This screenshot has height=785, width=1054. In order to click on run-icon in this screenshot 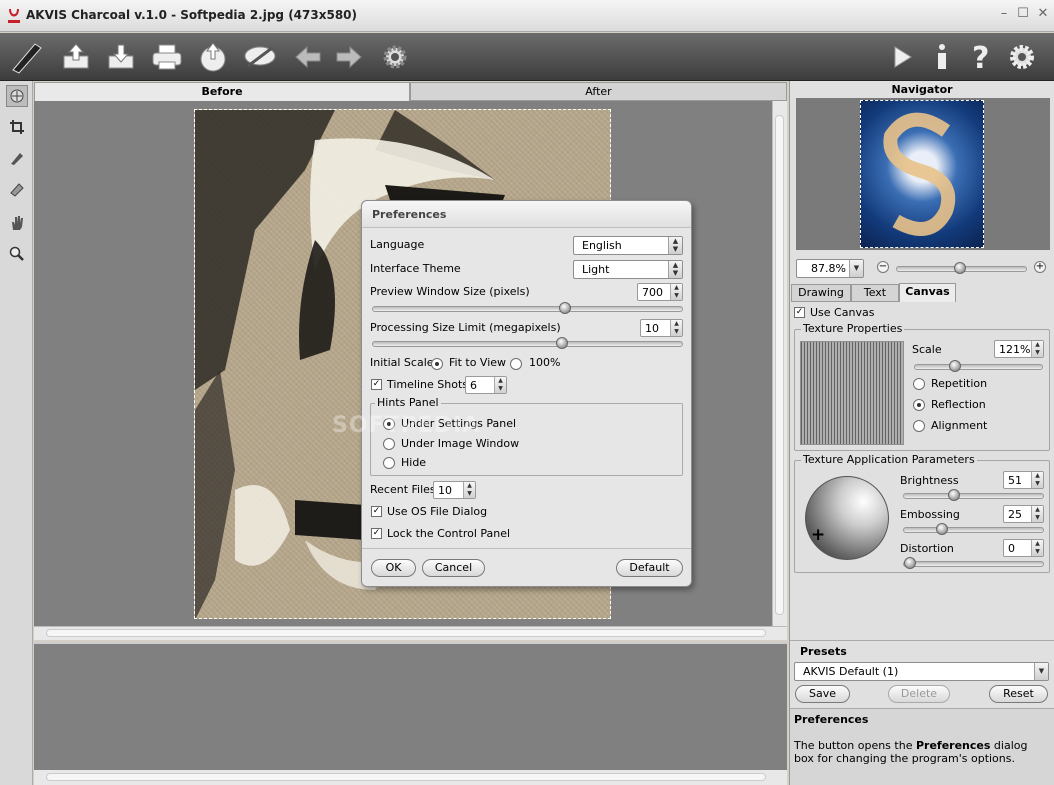, I will do `click(902, 57)`.